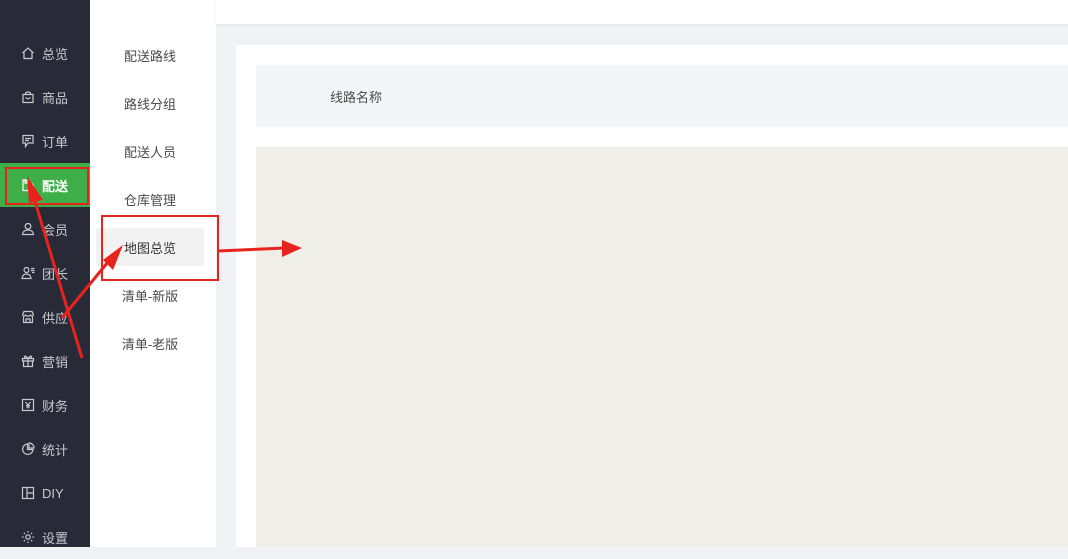  I want to click on layout-icon, so click(28, 493).